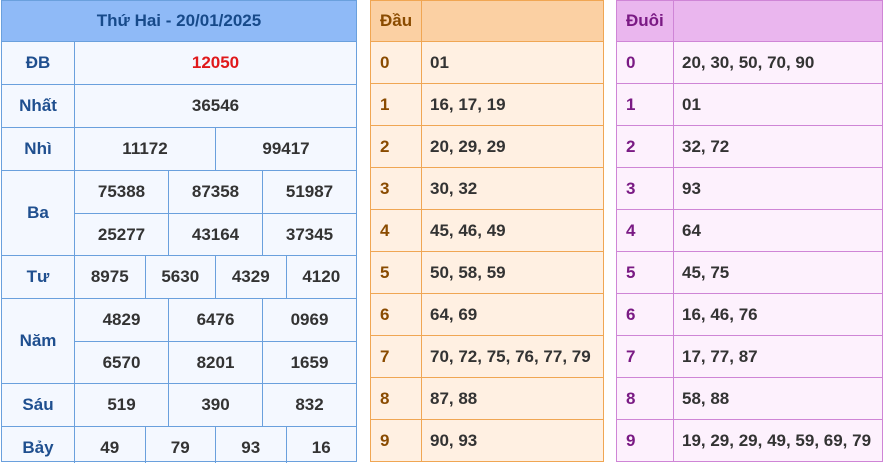 The width and height of the screenshot is (883, 463). I want to click on prize-line: 36546, so click(215, 106).